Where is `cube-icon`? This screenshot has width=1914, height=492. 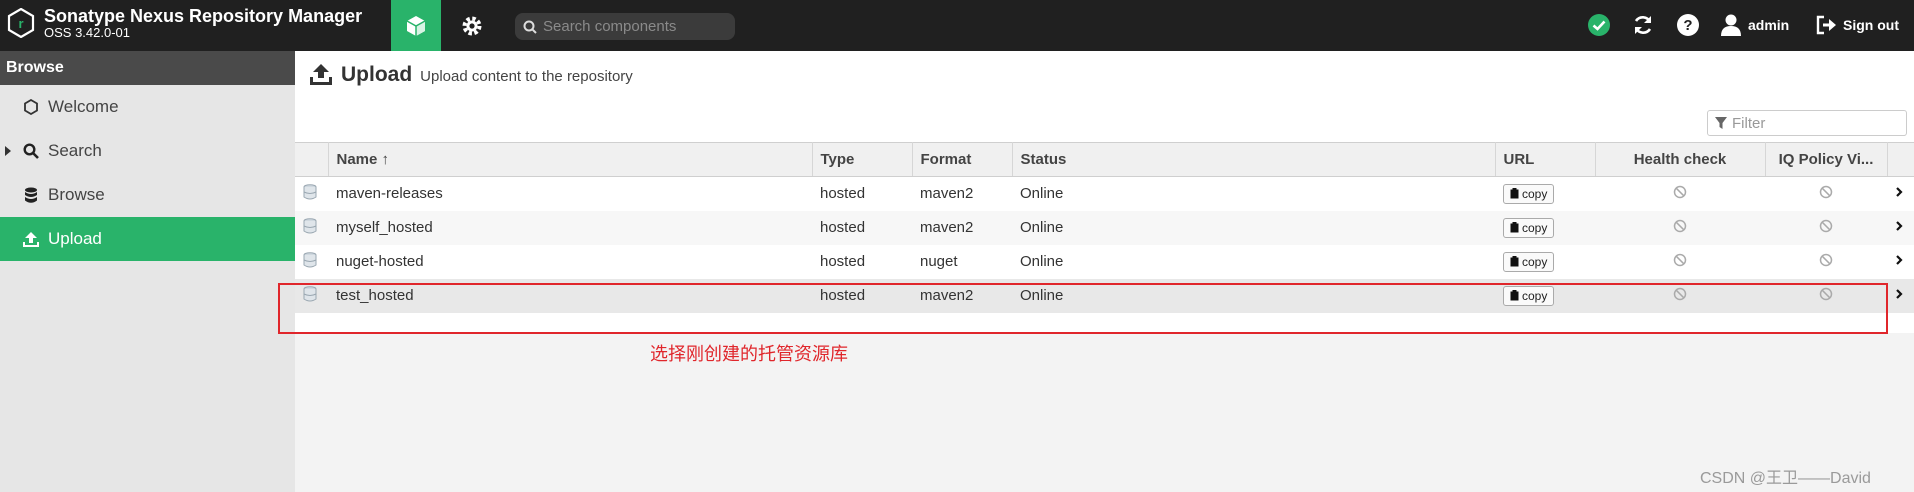
cube-icon is located at coordinates (416, 25).